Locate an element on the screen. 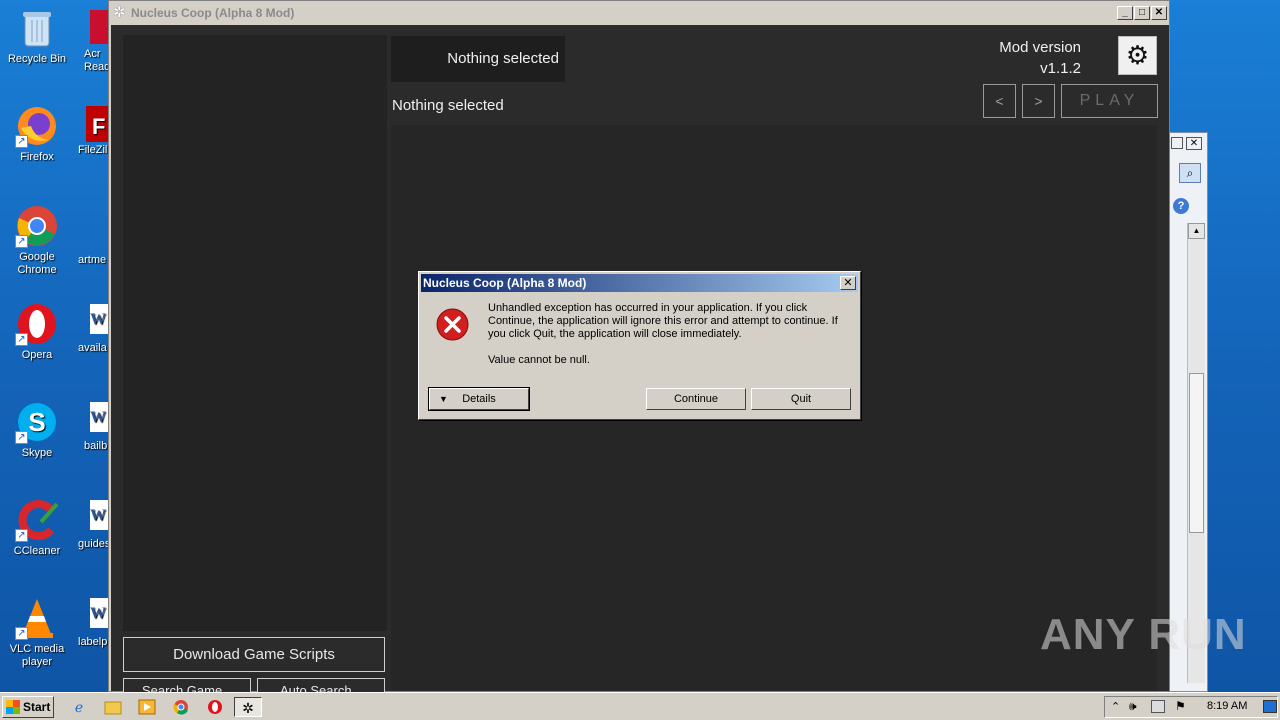 This screenshot has width=1280, height=720. download-game-scripts-button: Download Game Scripts is located at coordinates (254, 654).